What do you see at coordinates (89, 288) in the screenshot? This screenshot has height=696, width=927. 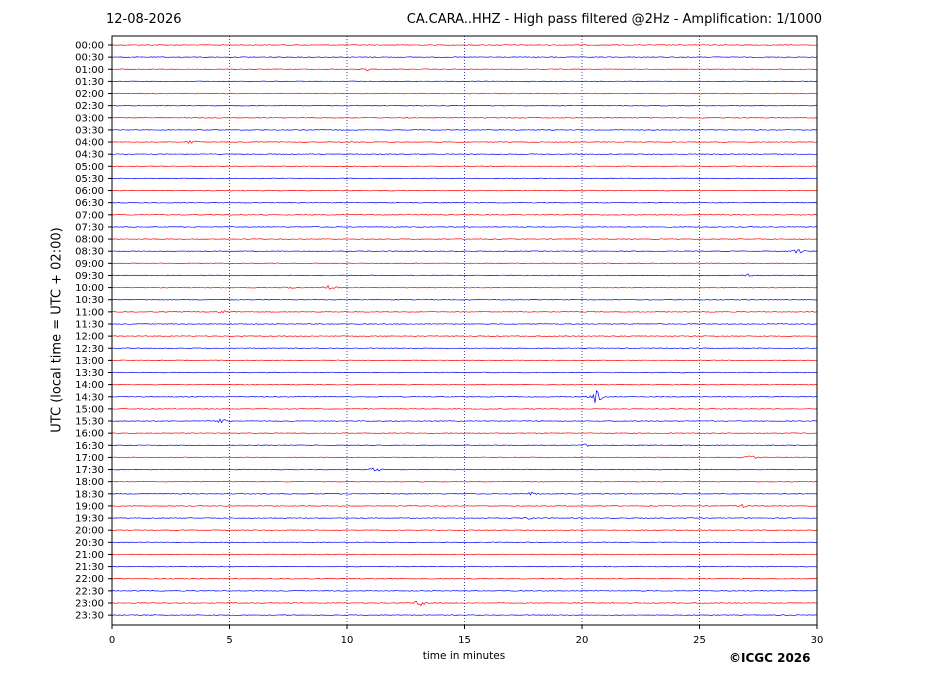 I see `y-tick-label: 10:00` at bounding box center [89, 288].